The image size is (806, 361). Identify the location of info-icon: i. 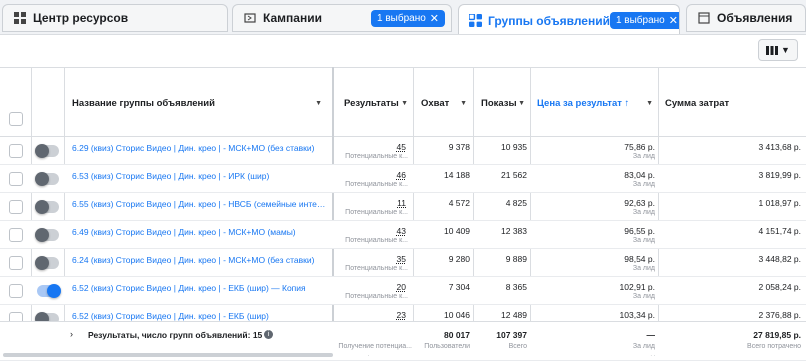
(268, 334).